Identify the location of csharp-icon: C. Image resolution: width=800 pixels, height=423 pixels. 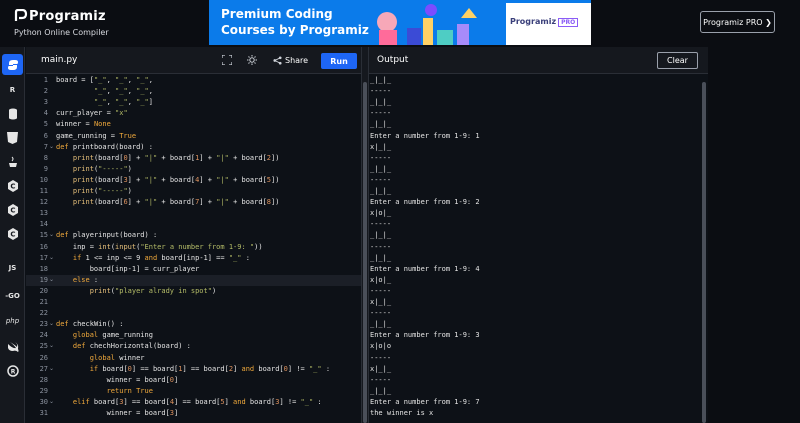
(12, 233).